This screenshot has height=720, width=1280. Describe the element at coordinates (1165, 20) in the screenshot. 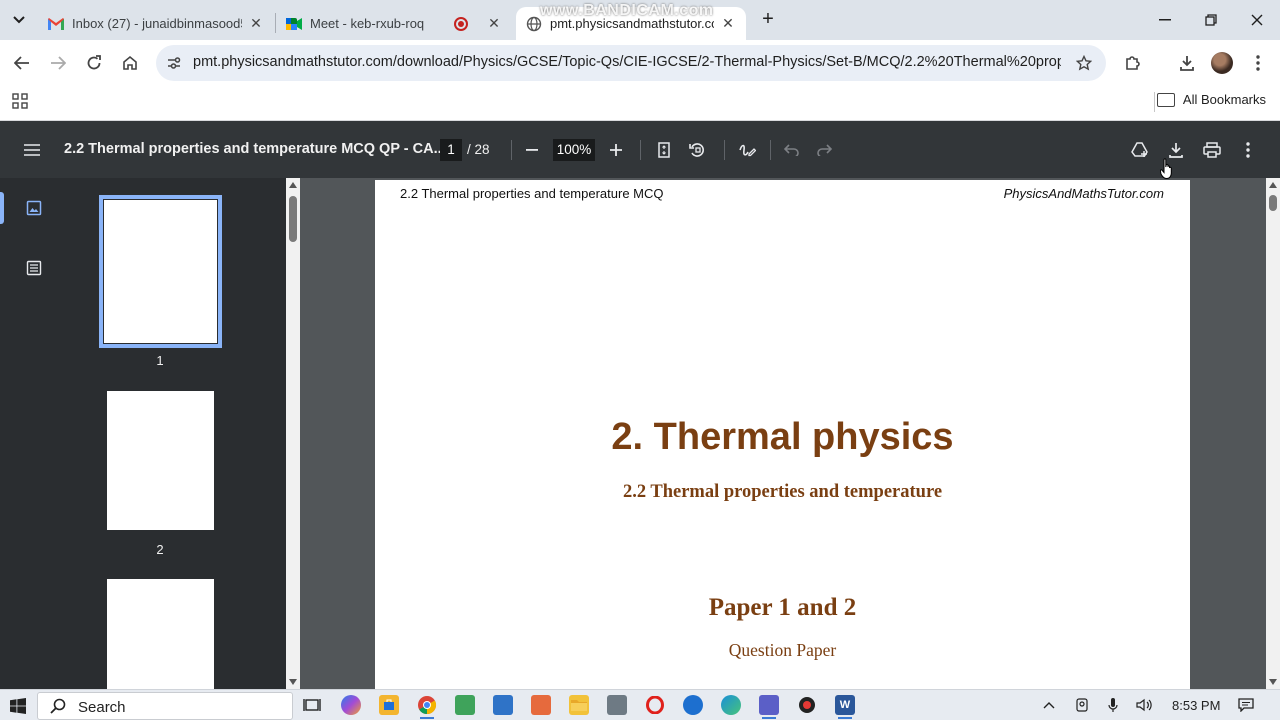

I see `minimize-icon` at that location.